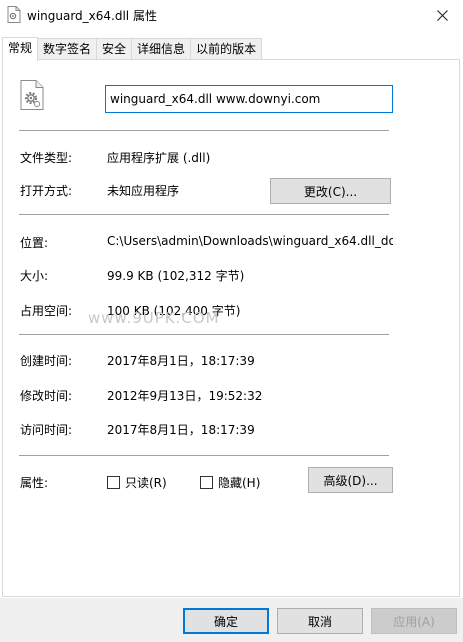 Image resolution: width=463 pixels, height=642 pixels. Describe the element at coordinates (34, 243) in the screenshot. I see `location-label: 位置:` at that location.